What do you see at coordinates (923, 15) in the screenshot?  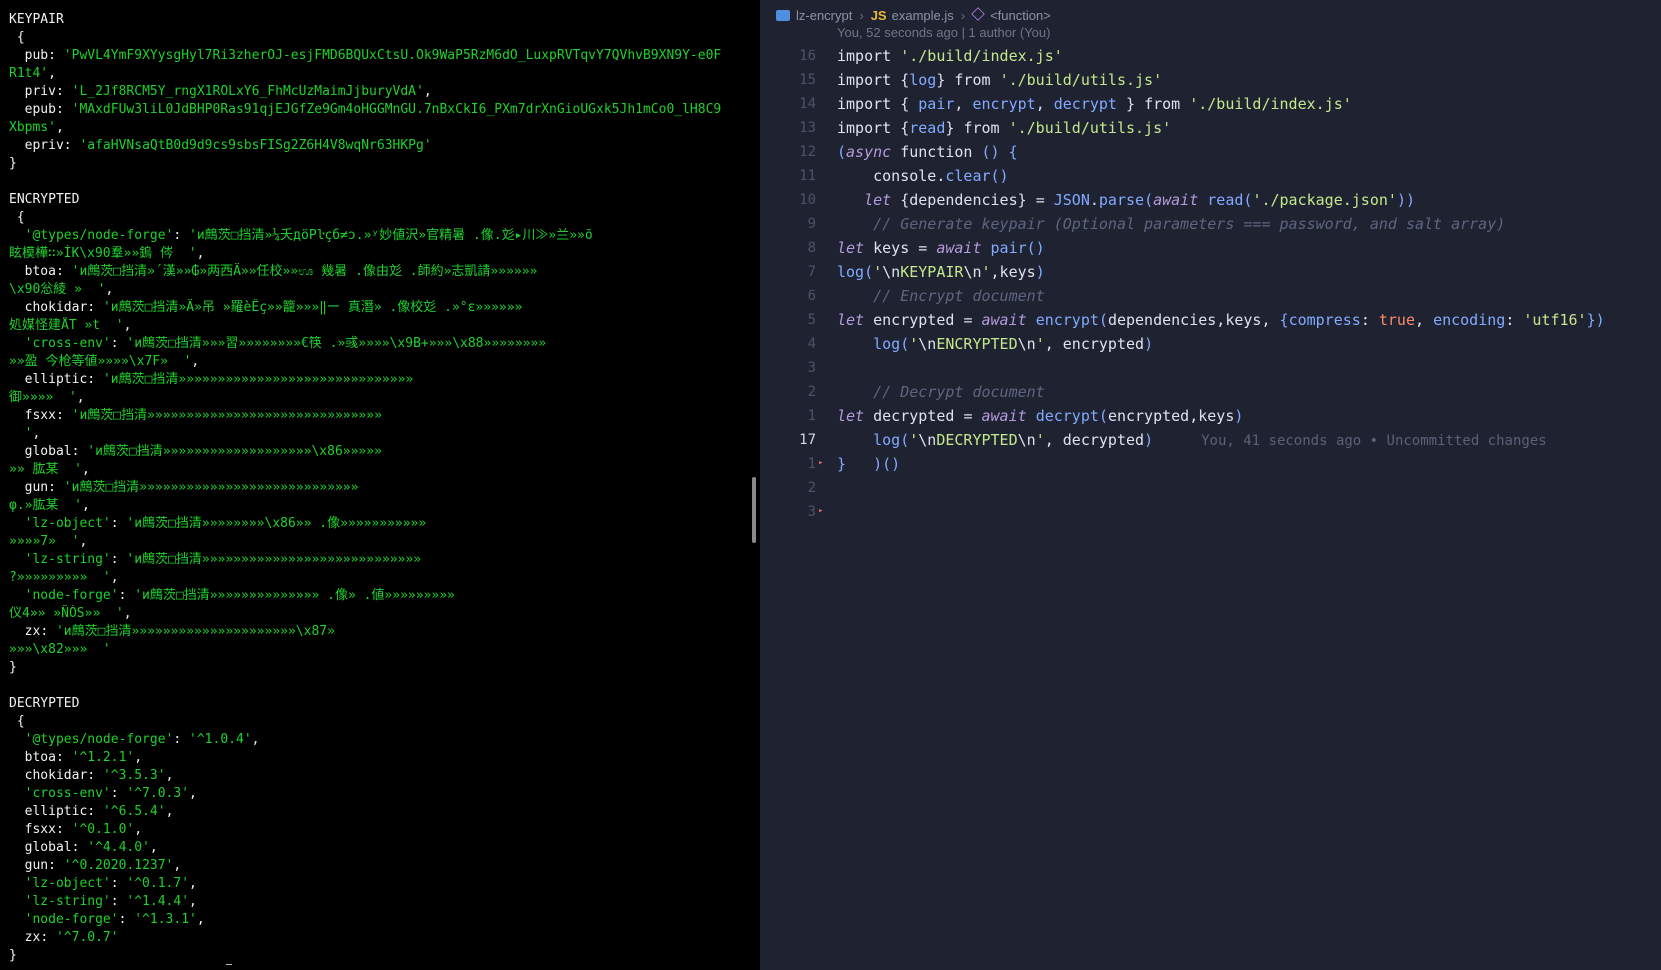 I see `breadcrumb-file: example.js` at bounding box center [923, 15].